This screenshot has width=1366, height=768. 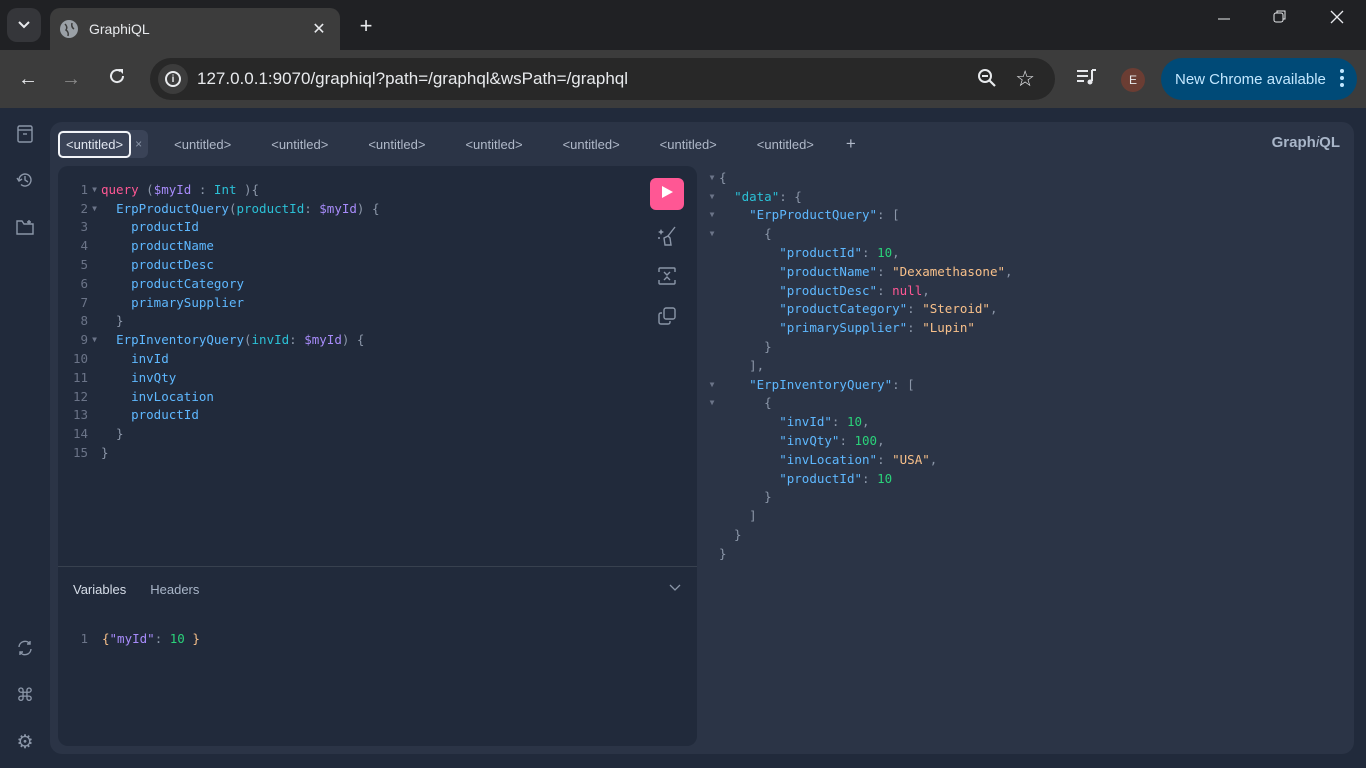 I want to click on browser-tab: GraphiQL ✕, so click(x=195, y=29).